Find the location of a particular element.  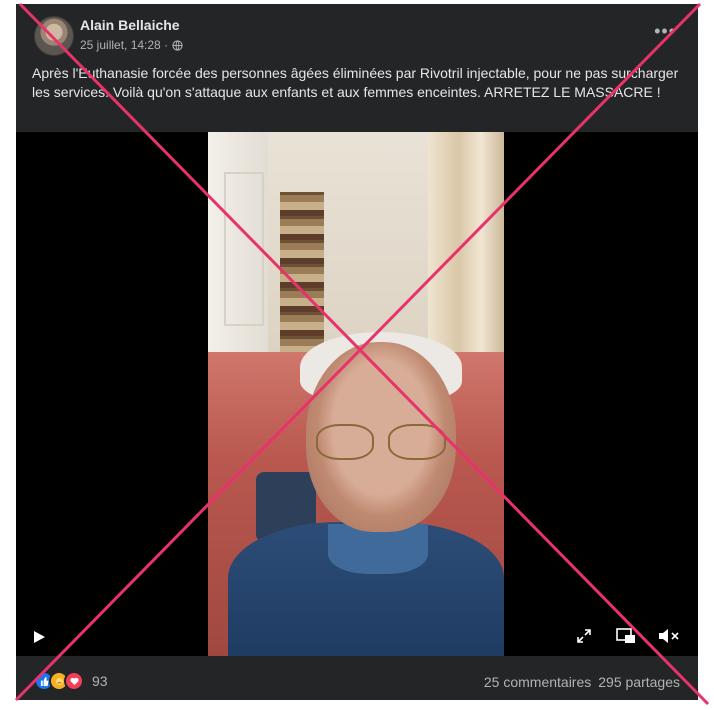

mute-icon is located at coordinates (669, 636).